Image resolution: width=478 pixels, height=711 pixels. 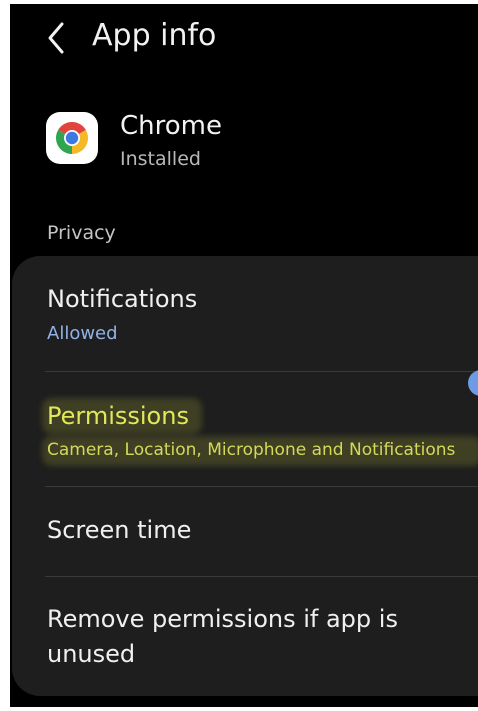 I want to click on chevron-left-icon, so click(x=56, y=38).